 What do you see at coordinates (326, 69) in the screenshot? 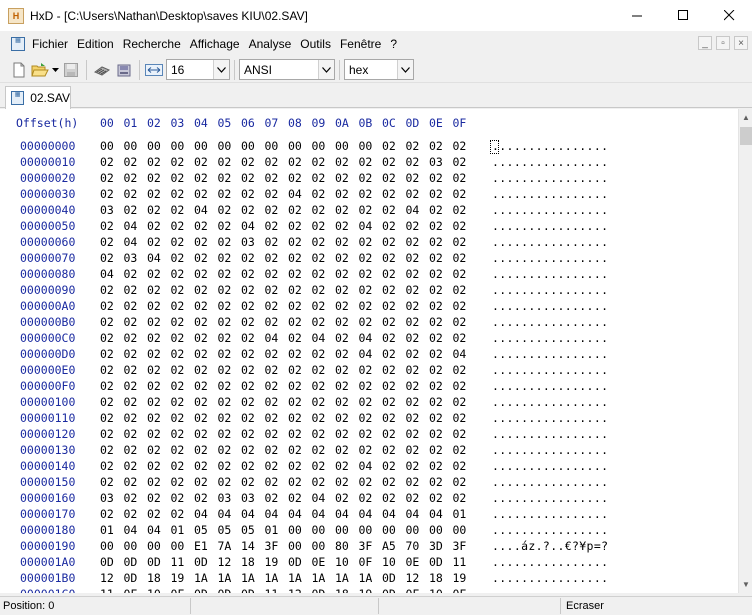
I see `charset-dropdown-arrow` at bounding box center [326, 69].